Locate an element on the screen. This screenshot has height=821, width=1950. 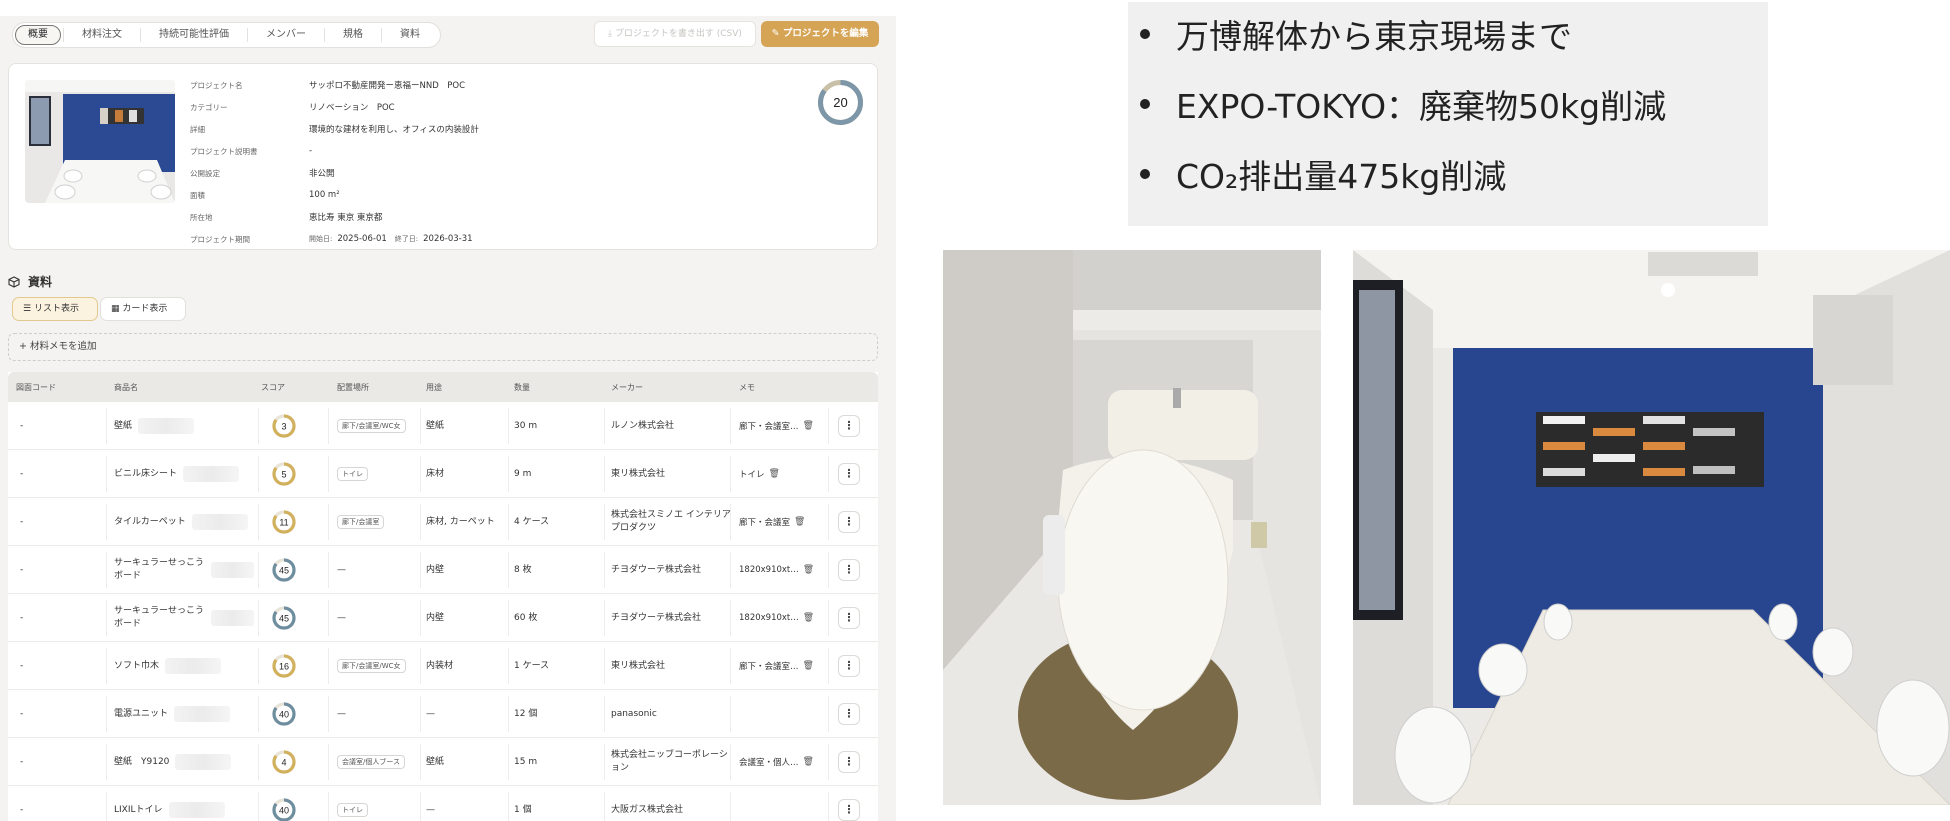
tab-material-order: 材料注文 is located at coordinates (102, 35).